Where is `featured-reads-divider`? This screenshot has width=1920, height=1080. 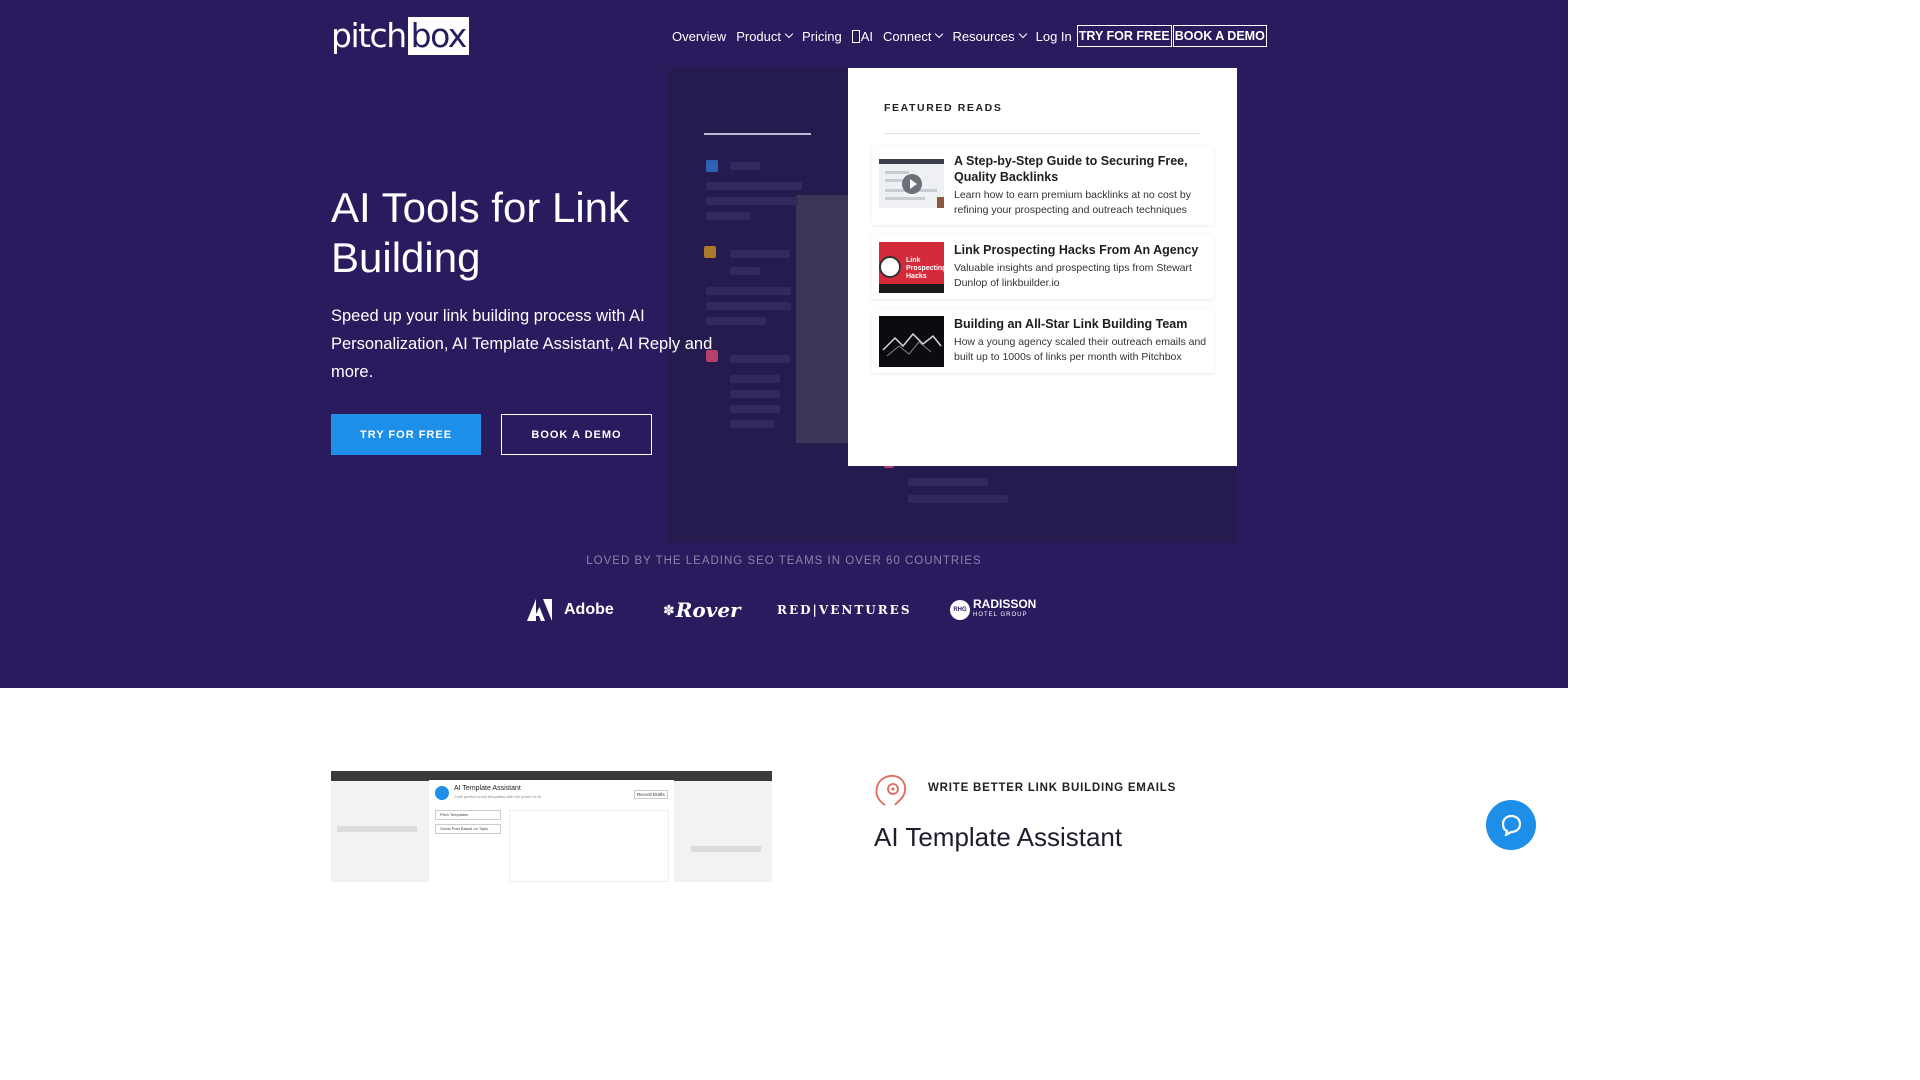
featured-reads-divider is located at coordinates (1042, 133).